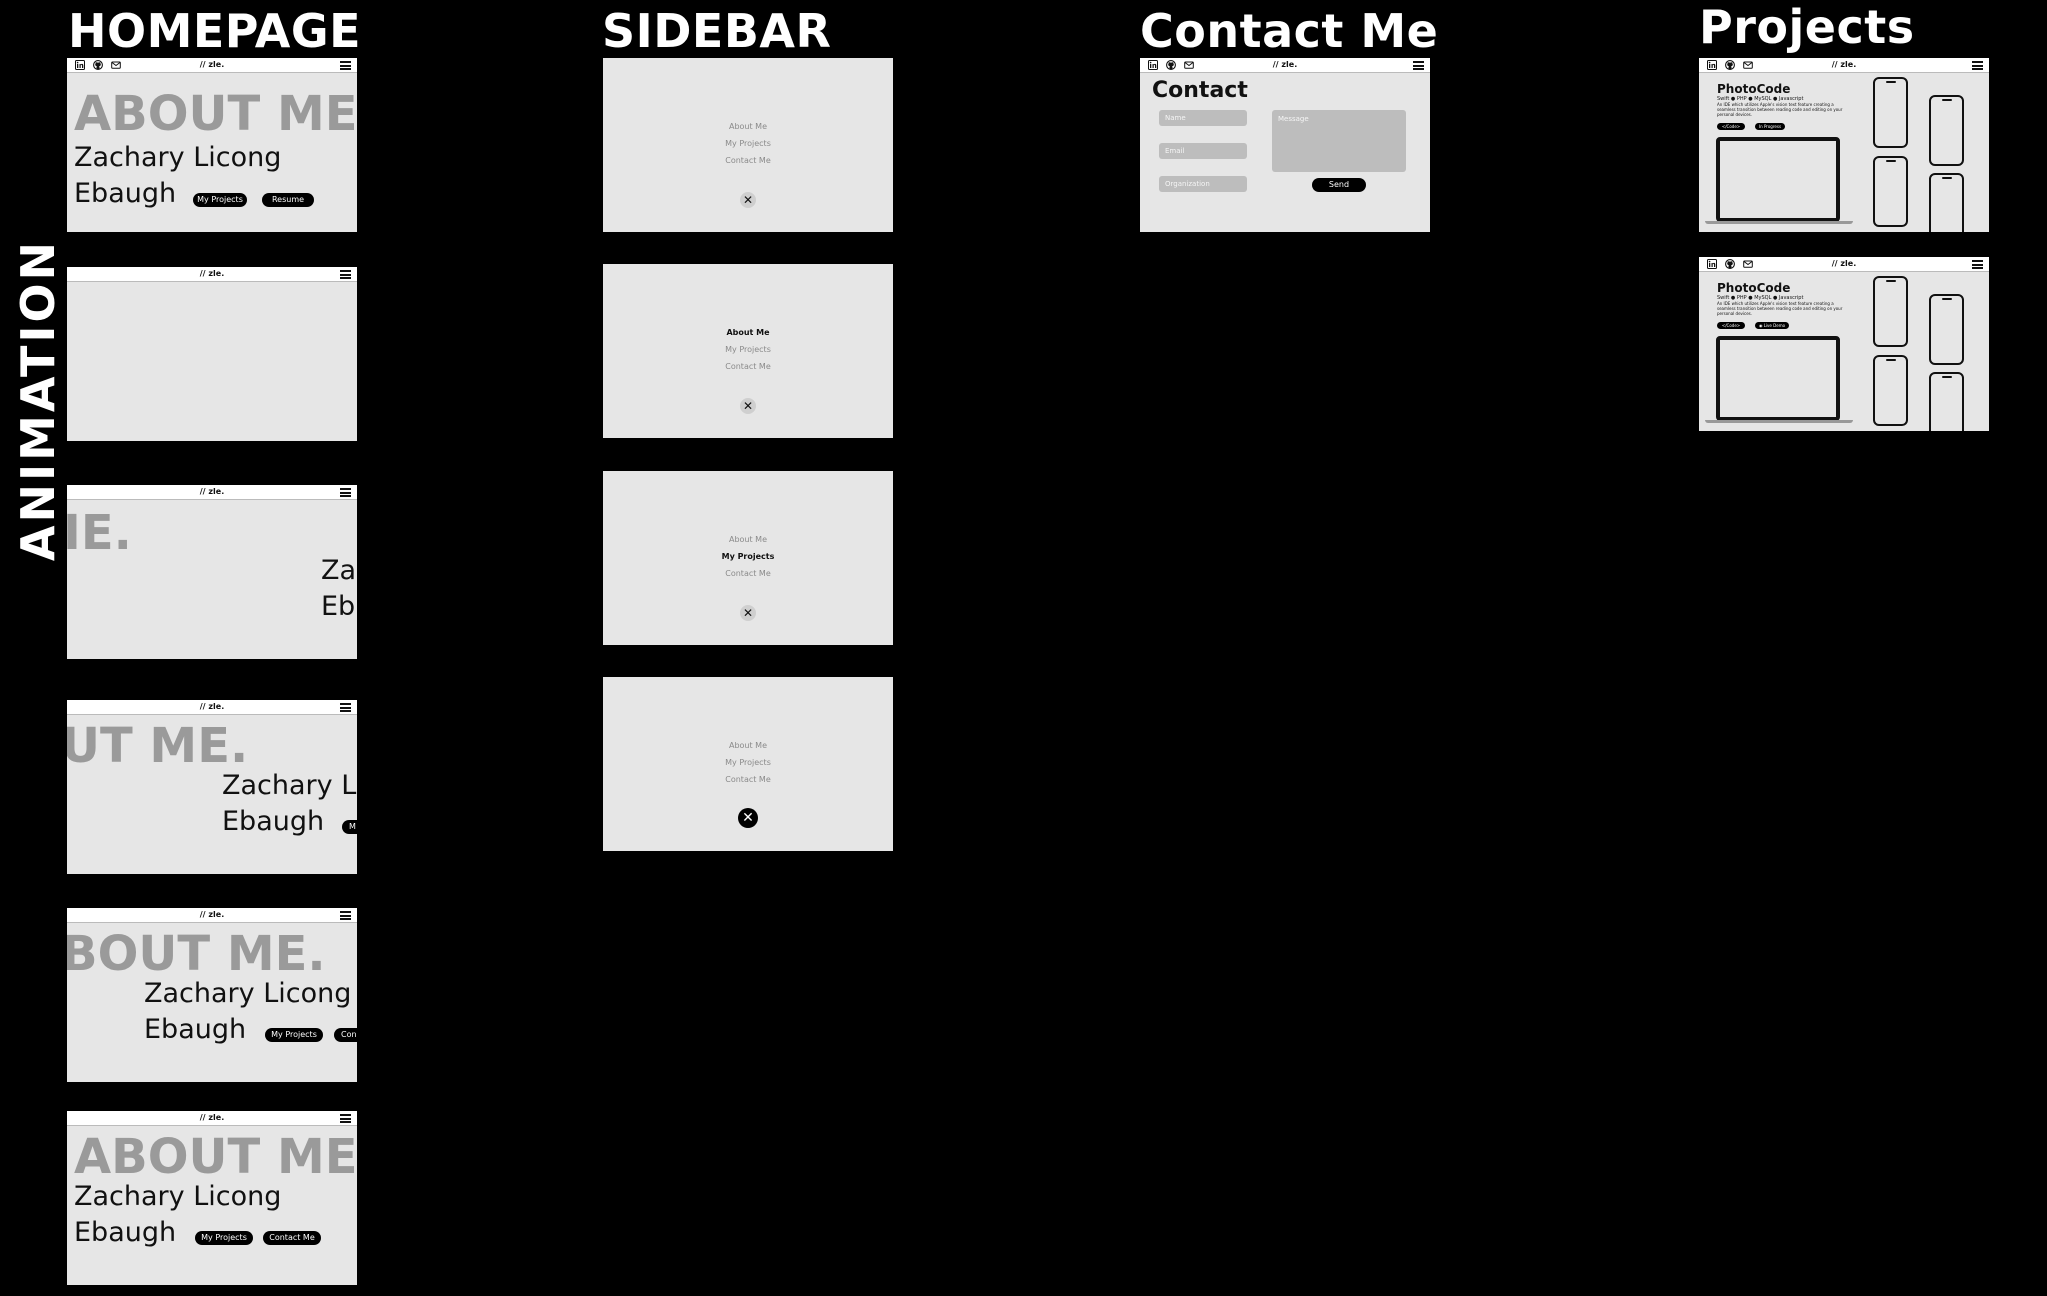  I want to click on sidebar-frame-1: About Me My Projects Contact Me ✕, so click(748, 145).